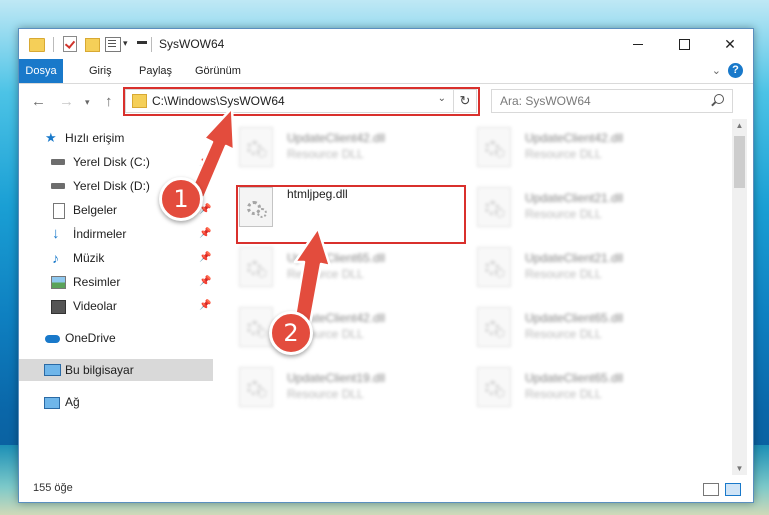  What do you see at coordinates (739, 297) in the screenshot?
I see `vertical-scrollbar: ▲ ▼` at bounding box center [739, 297].